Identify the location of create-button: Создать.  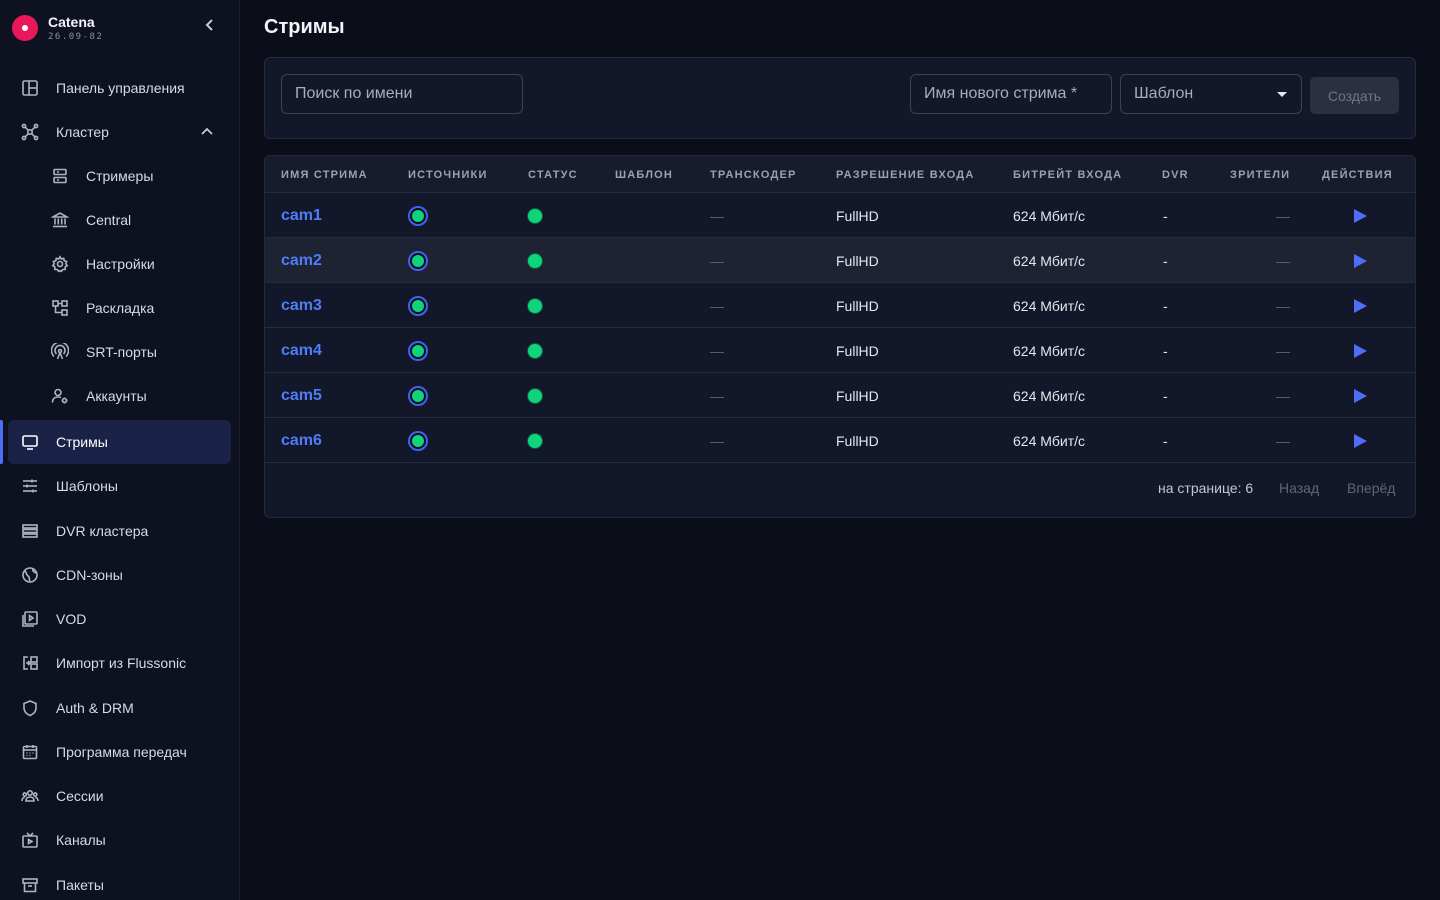
(1354, 95).